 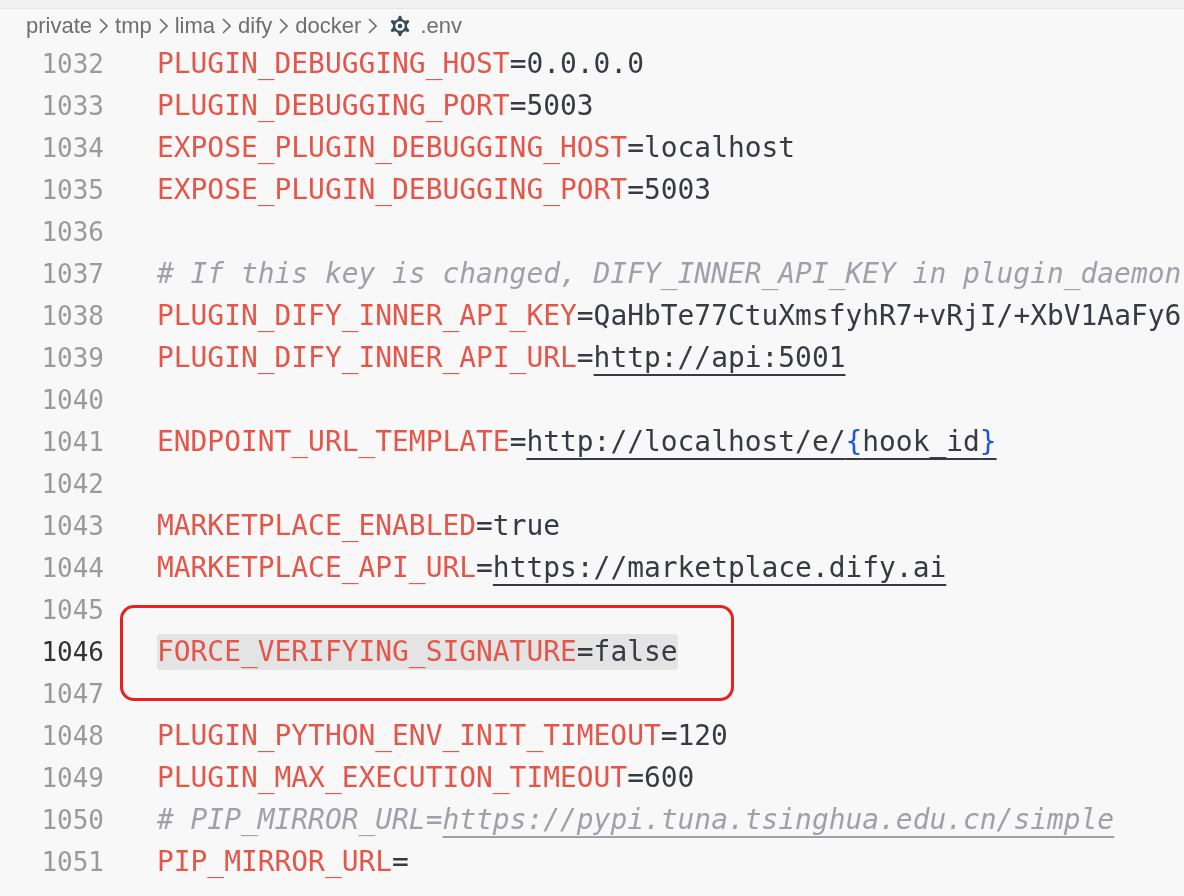 I want to click on code-line: ENDPOINT_URL_TEMPLATE=http://localhost/e/{hook_id}, so click(x=577, y=442).